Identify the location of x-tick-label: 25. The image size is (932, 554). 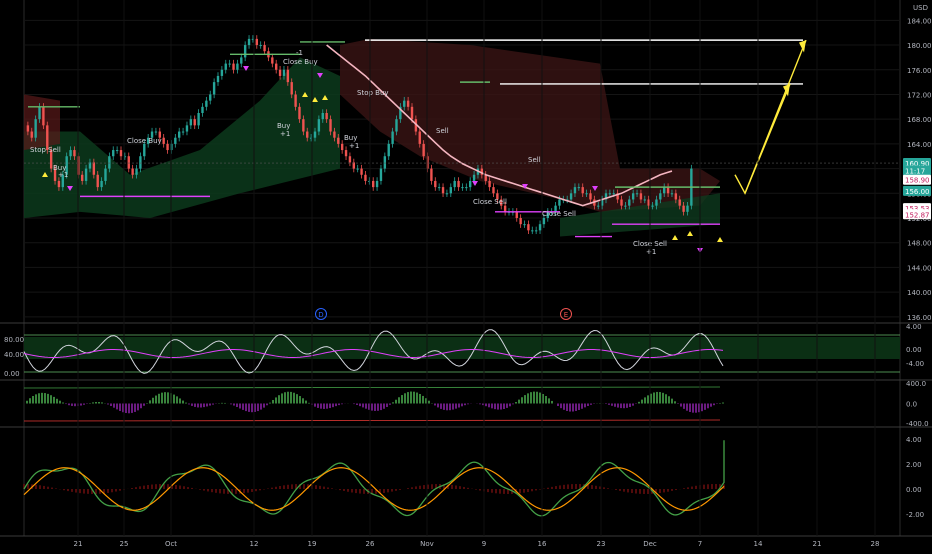
(124, 544).